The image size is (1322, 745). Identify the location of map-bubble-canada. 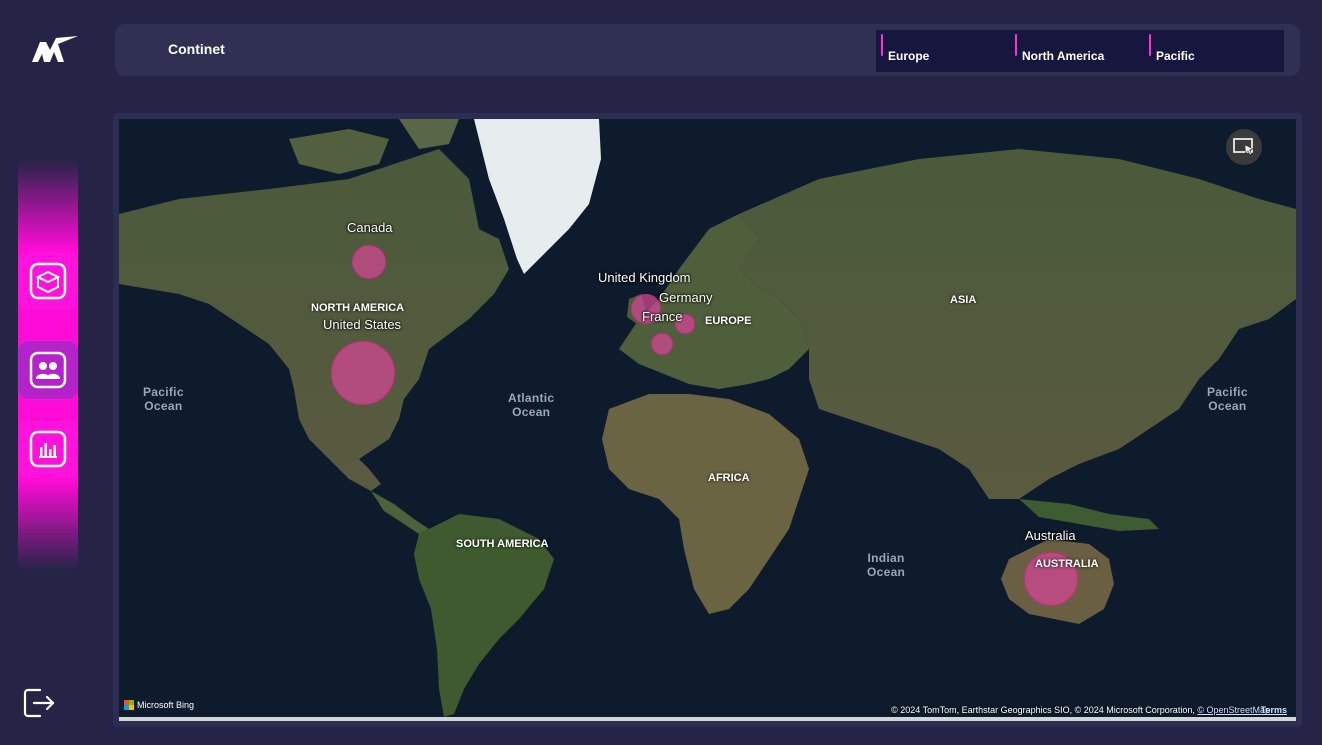
(369, 262).